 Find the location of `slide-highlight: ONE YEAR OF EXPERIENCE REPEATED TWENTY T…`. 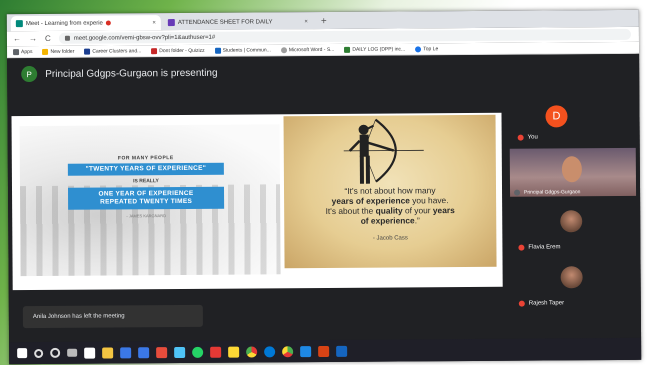

slide-highlight: ONE YEAR OF EXPERIENCE REPEATED TWENTY T… is located at coordinates (146, 198).